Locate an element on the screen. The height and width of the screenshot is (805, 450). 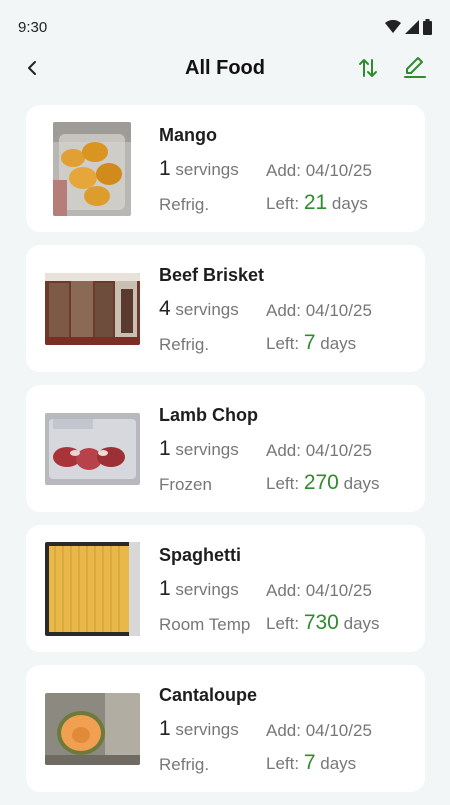
wifi-icon is located at coordinates (393, 26).